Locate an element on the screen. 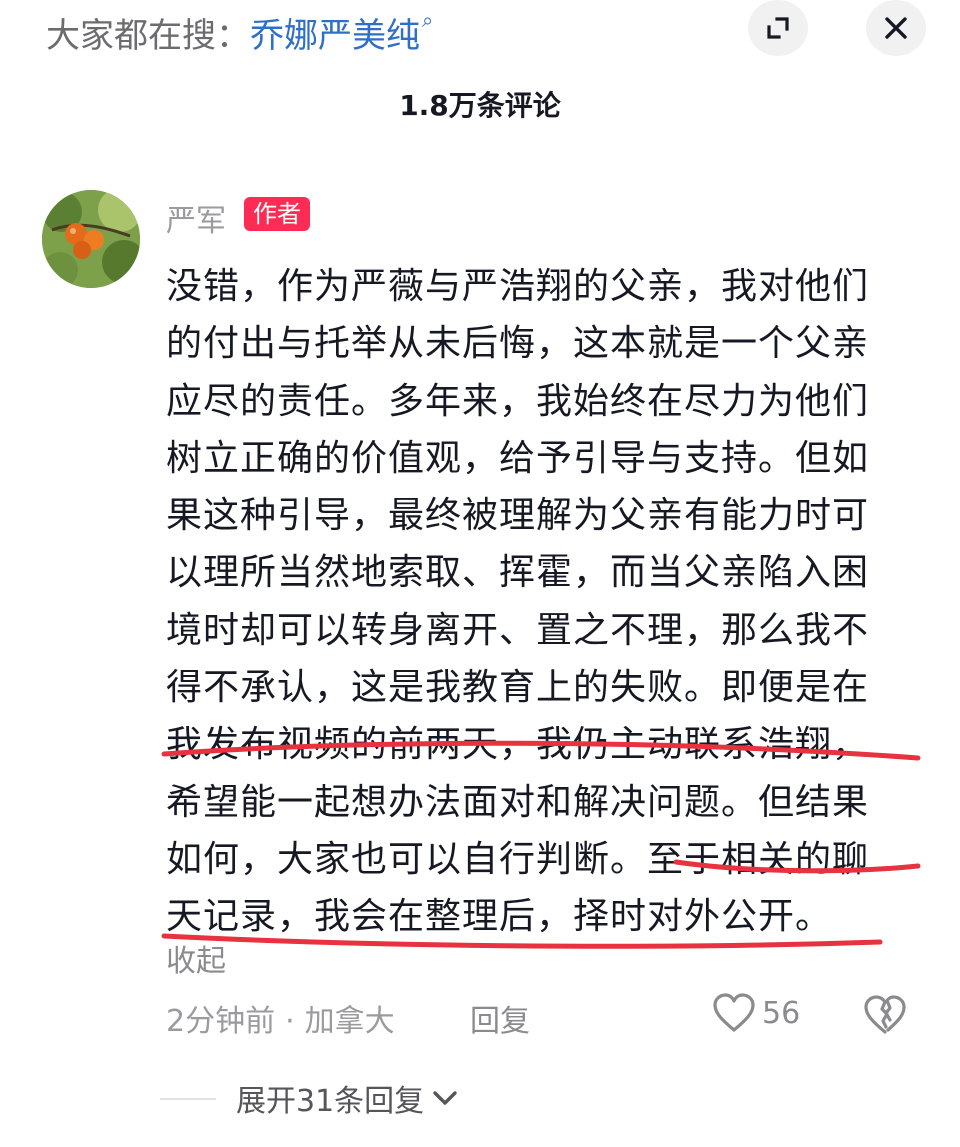 The width and height of the screenshot is (960, 1147). comment-line: 的付出与托举从未后悔，这本就是一个父亲 is located at coordinates (518, 344).